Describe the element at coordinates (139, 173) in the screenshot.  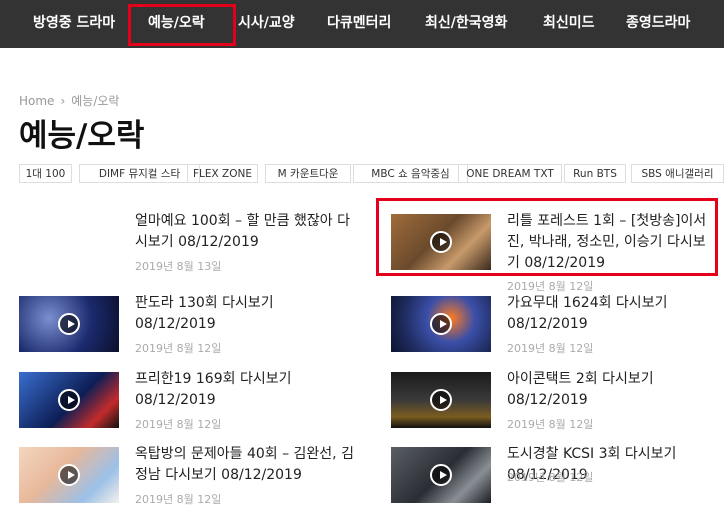
I see `tag-dimf: DIMF 뮤지컬 스타` at that location.